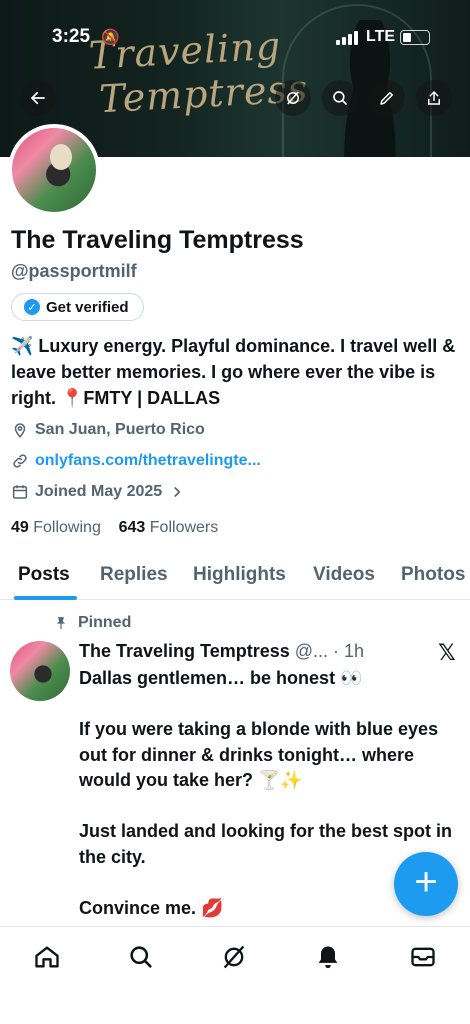  I want to click on status-bar: 3:25 🔕 LTE, so click(235, 39).